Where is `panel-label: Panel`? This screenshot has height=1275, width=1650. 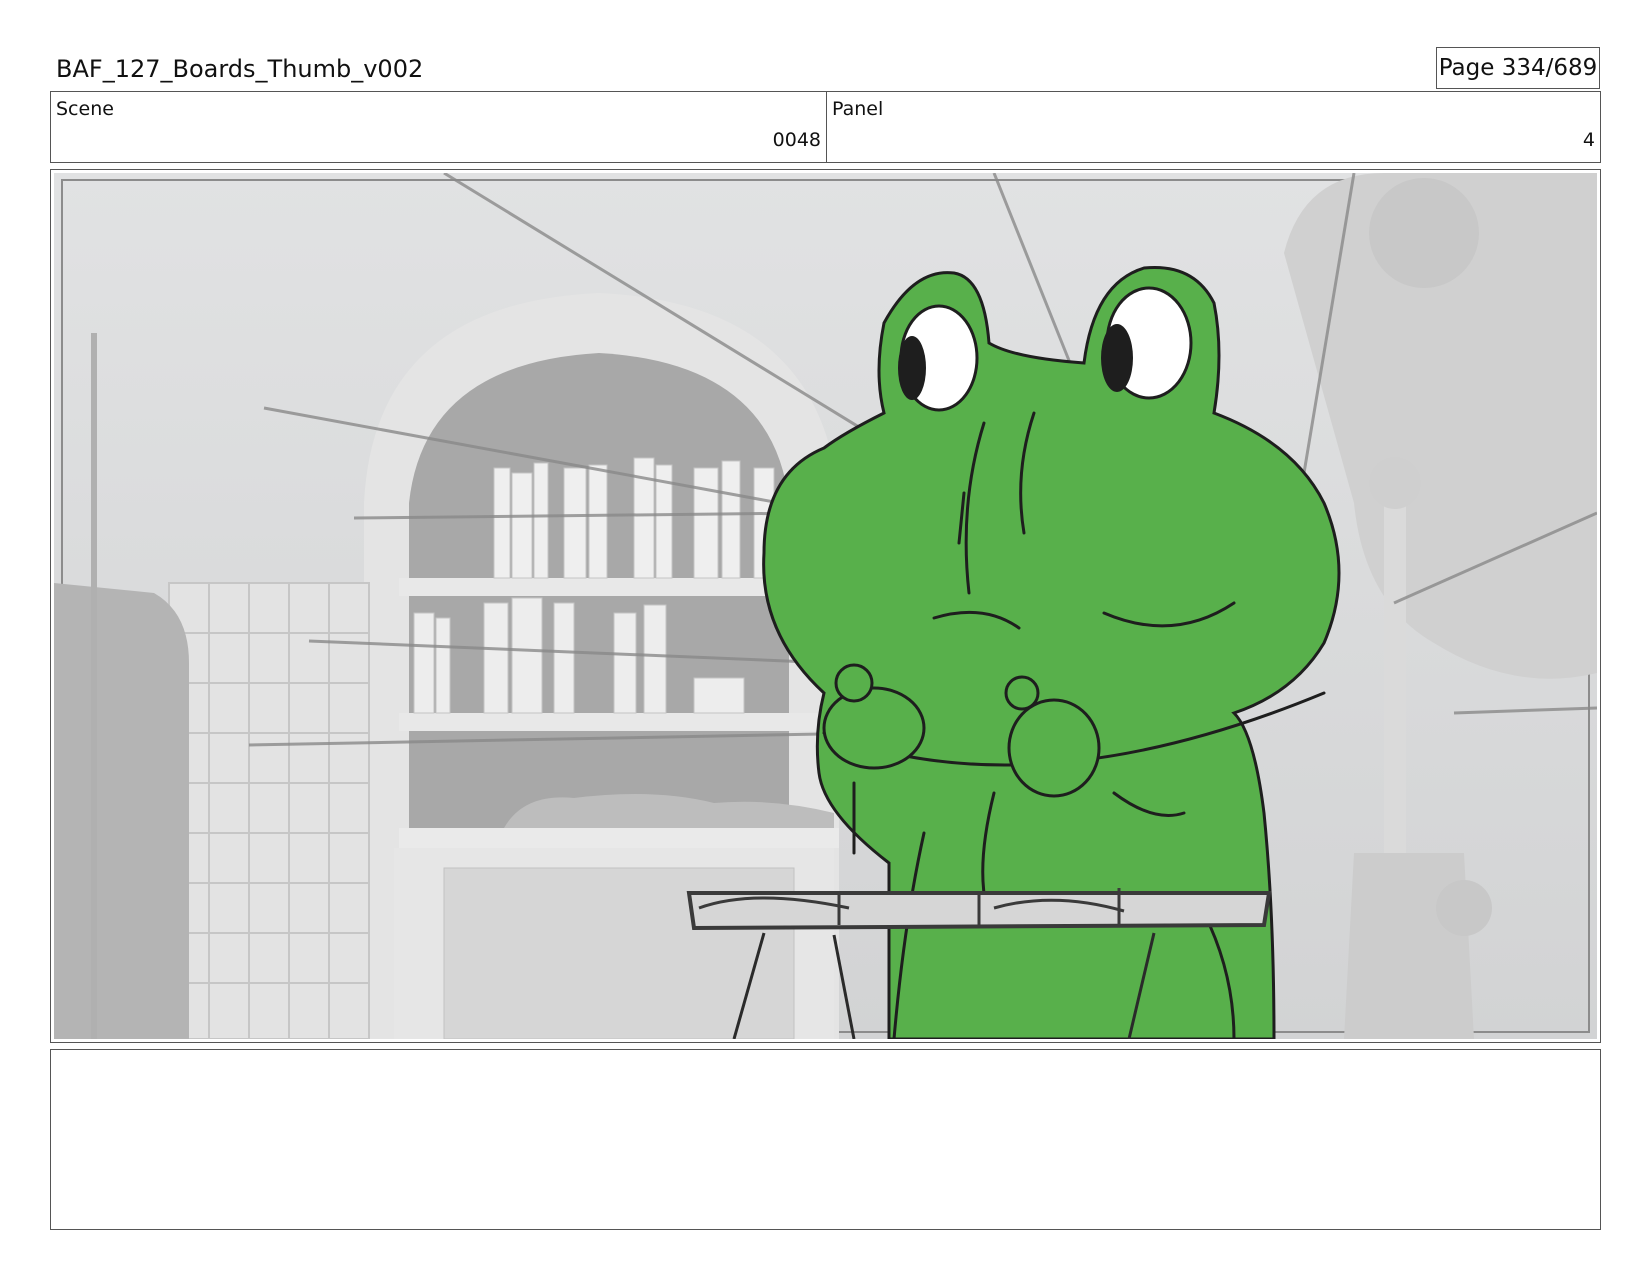
panel-label: Panel is located at coordinates (858, 109).